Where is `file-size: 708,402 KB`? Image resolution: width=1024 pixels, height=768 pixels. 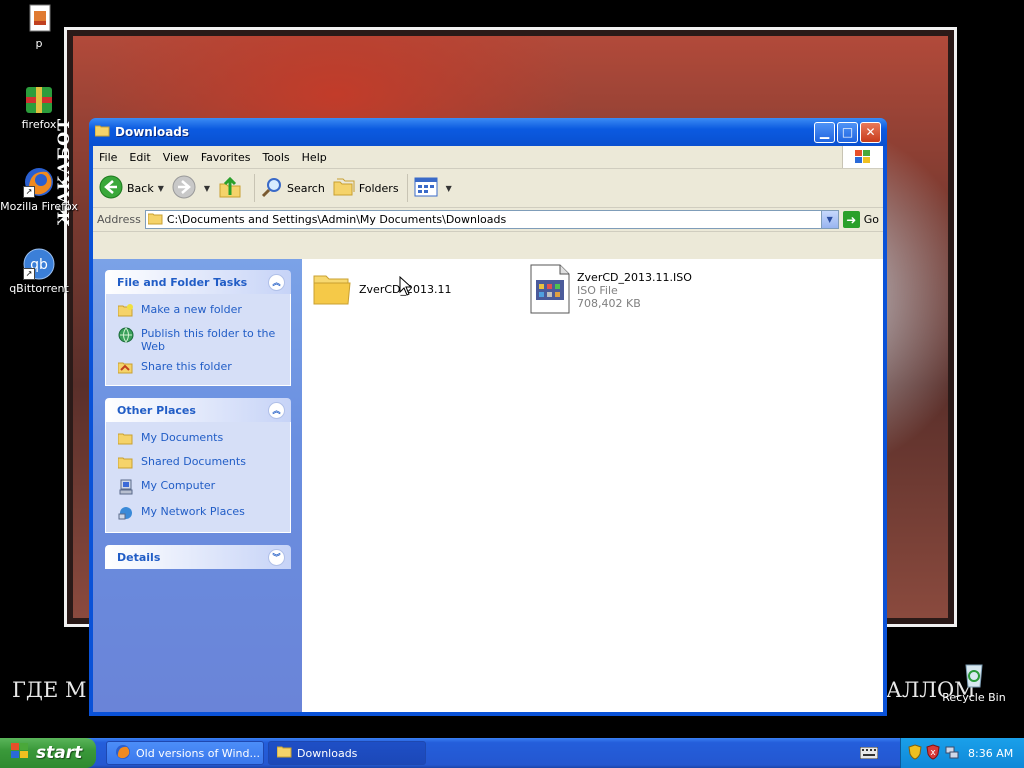 file-size: 708,402 KB is located at coordinates (609, 303).